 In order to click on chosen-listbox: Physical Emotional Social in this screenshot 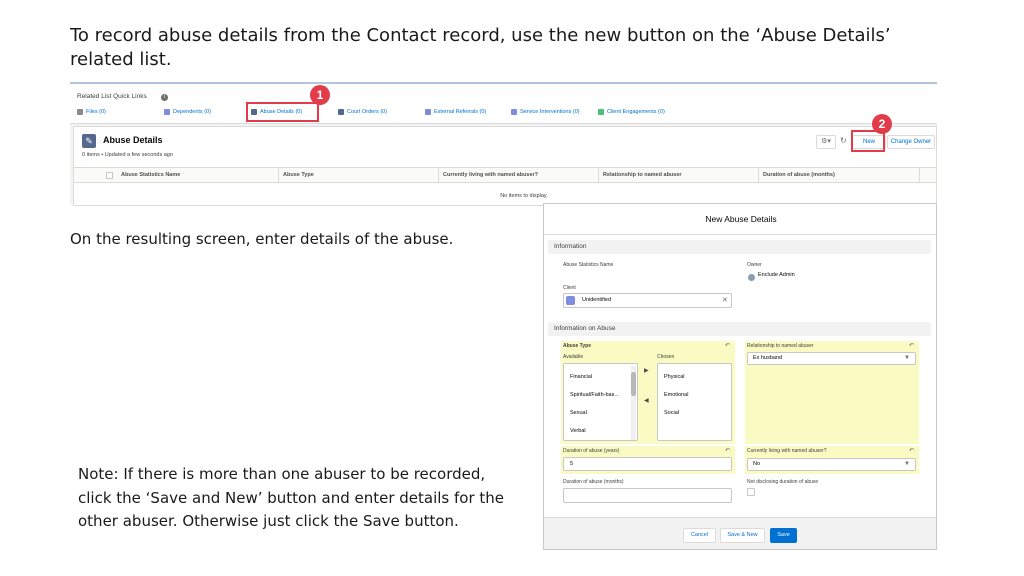, I will do `click(694, 402)`.